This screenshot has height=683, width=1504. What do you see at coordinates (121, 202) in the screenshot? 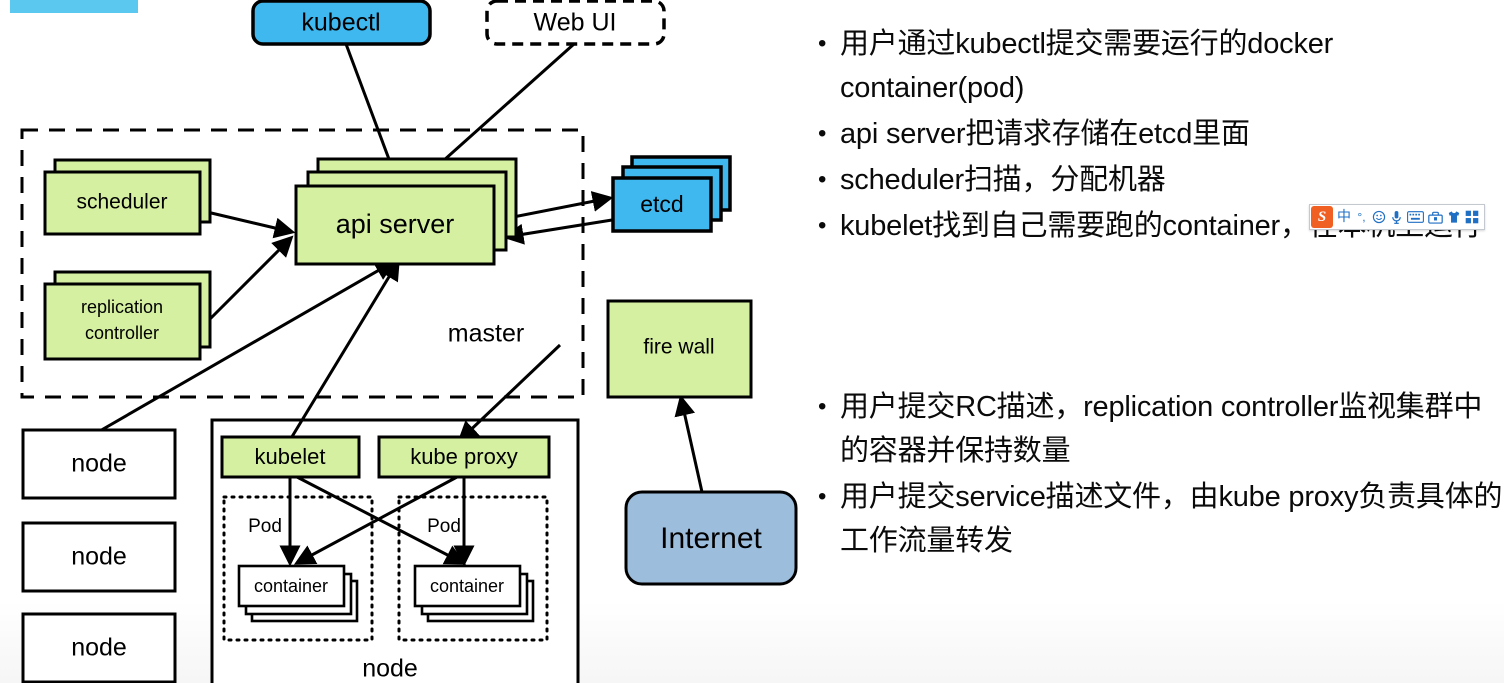
I see `node-scheduler-label: scheduler` at bounding box center [121, 202].